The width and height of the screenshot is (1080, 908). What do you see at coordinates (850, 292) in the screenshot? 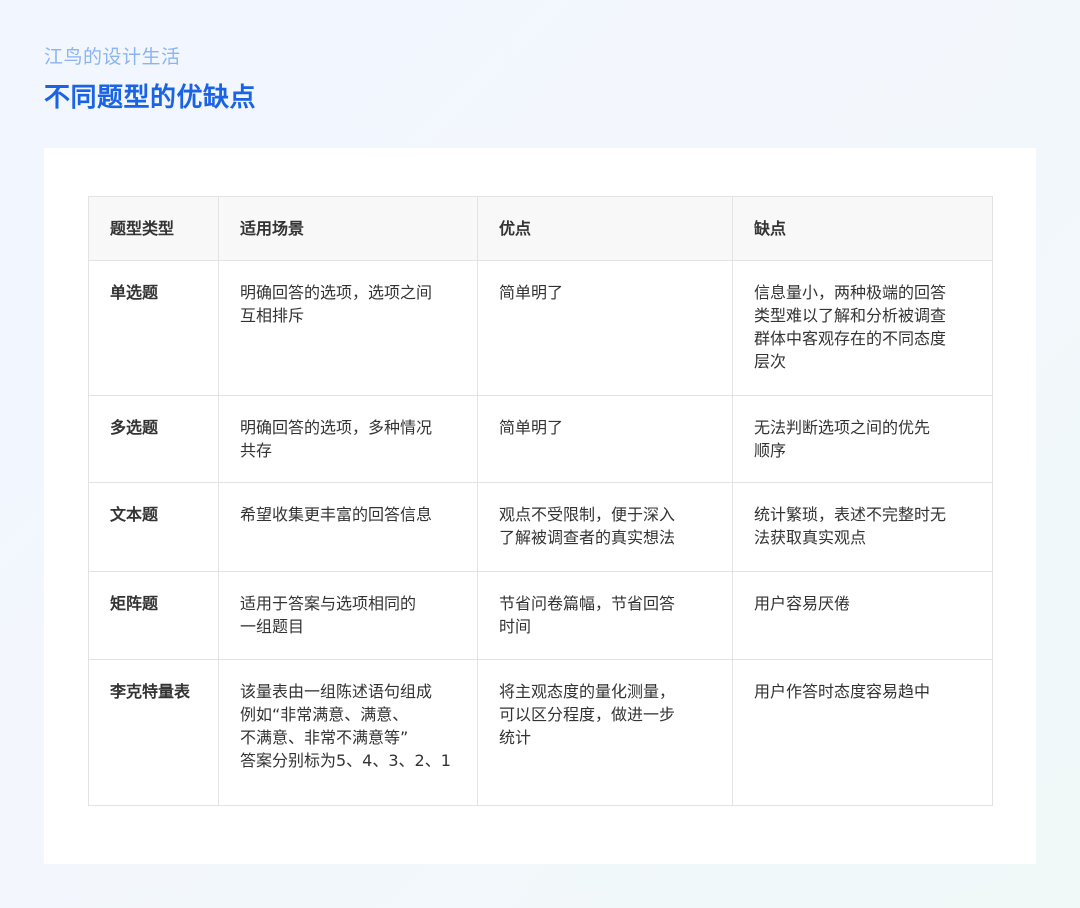
I see `cons-line: 信息量小，两种极端的回答` at bounding box center [850, 292].